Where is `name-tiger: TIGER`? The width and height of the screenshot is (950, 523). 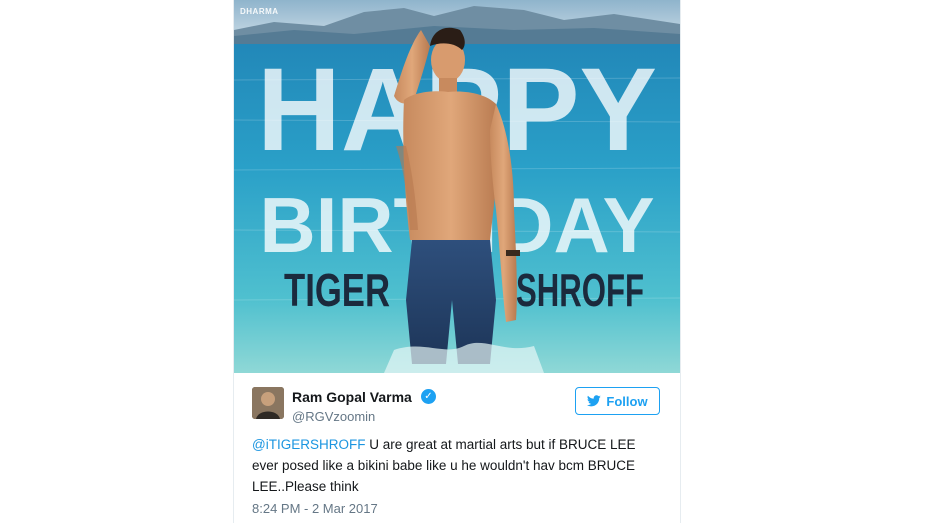
name-tiger: TIGER is located at coordinates (337, 290).